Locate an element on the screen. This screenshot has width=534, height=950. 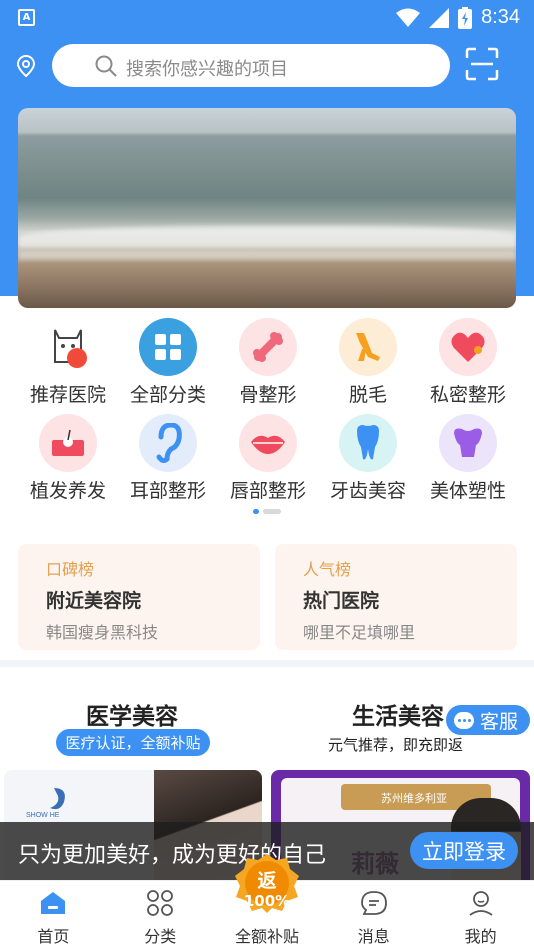
clock: 8:34 is located at coordinates (500, 17).